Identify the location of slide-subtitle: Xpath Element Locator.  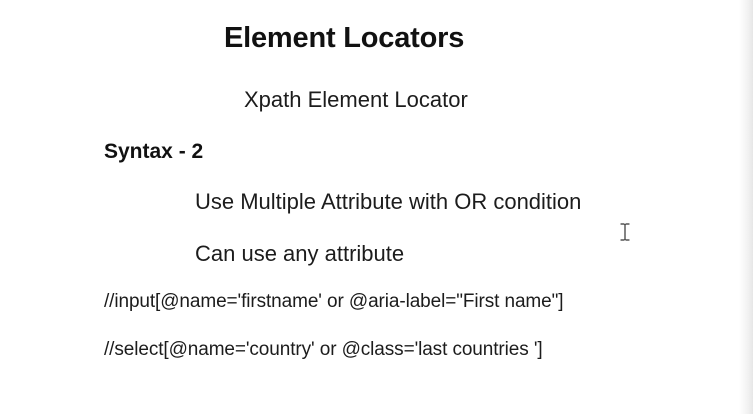
(356, 99).